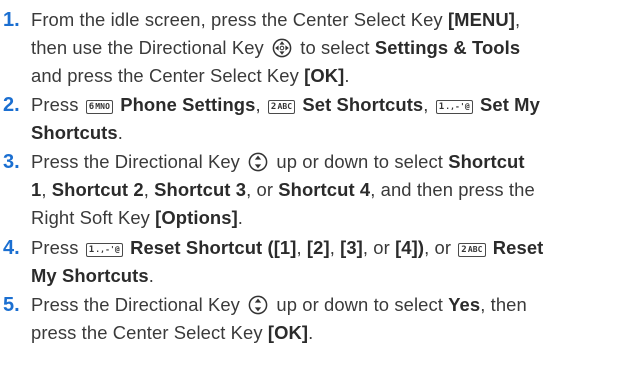 The height and width of the screenshot is (381, 635). Describe the element at coordinates (11, 162) in the screenshot. I see `step-number: 3.` at that location.